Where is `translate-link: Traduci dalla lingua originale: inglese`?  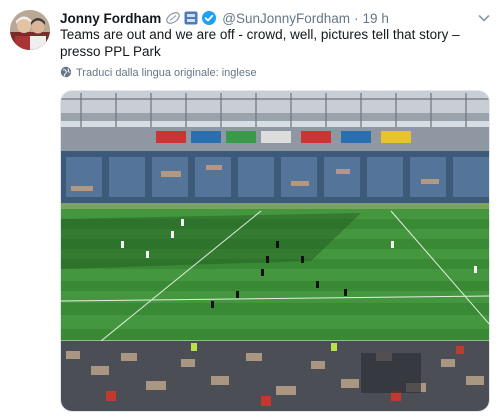 translate-link: Traduci dalla lingua originale: inglese is located at coordinates (158, 73).